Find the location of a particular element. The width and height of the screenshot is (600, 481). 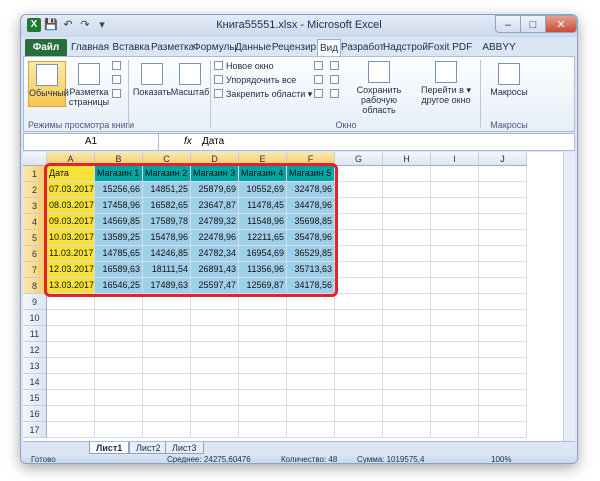

tab-view: Вид is located at coordinates (329, 48).